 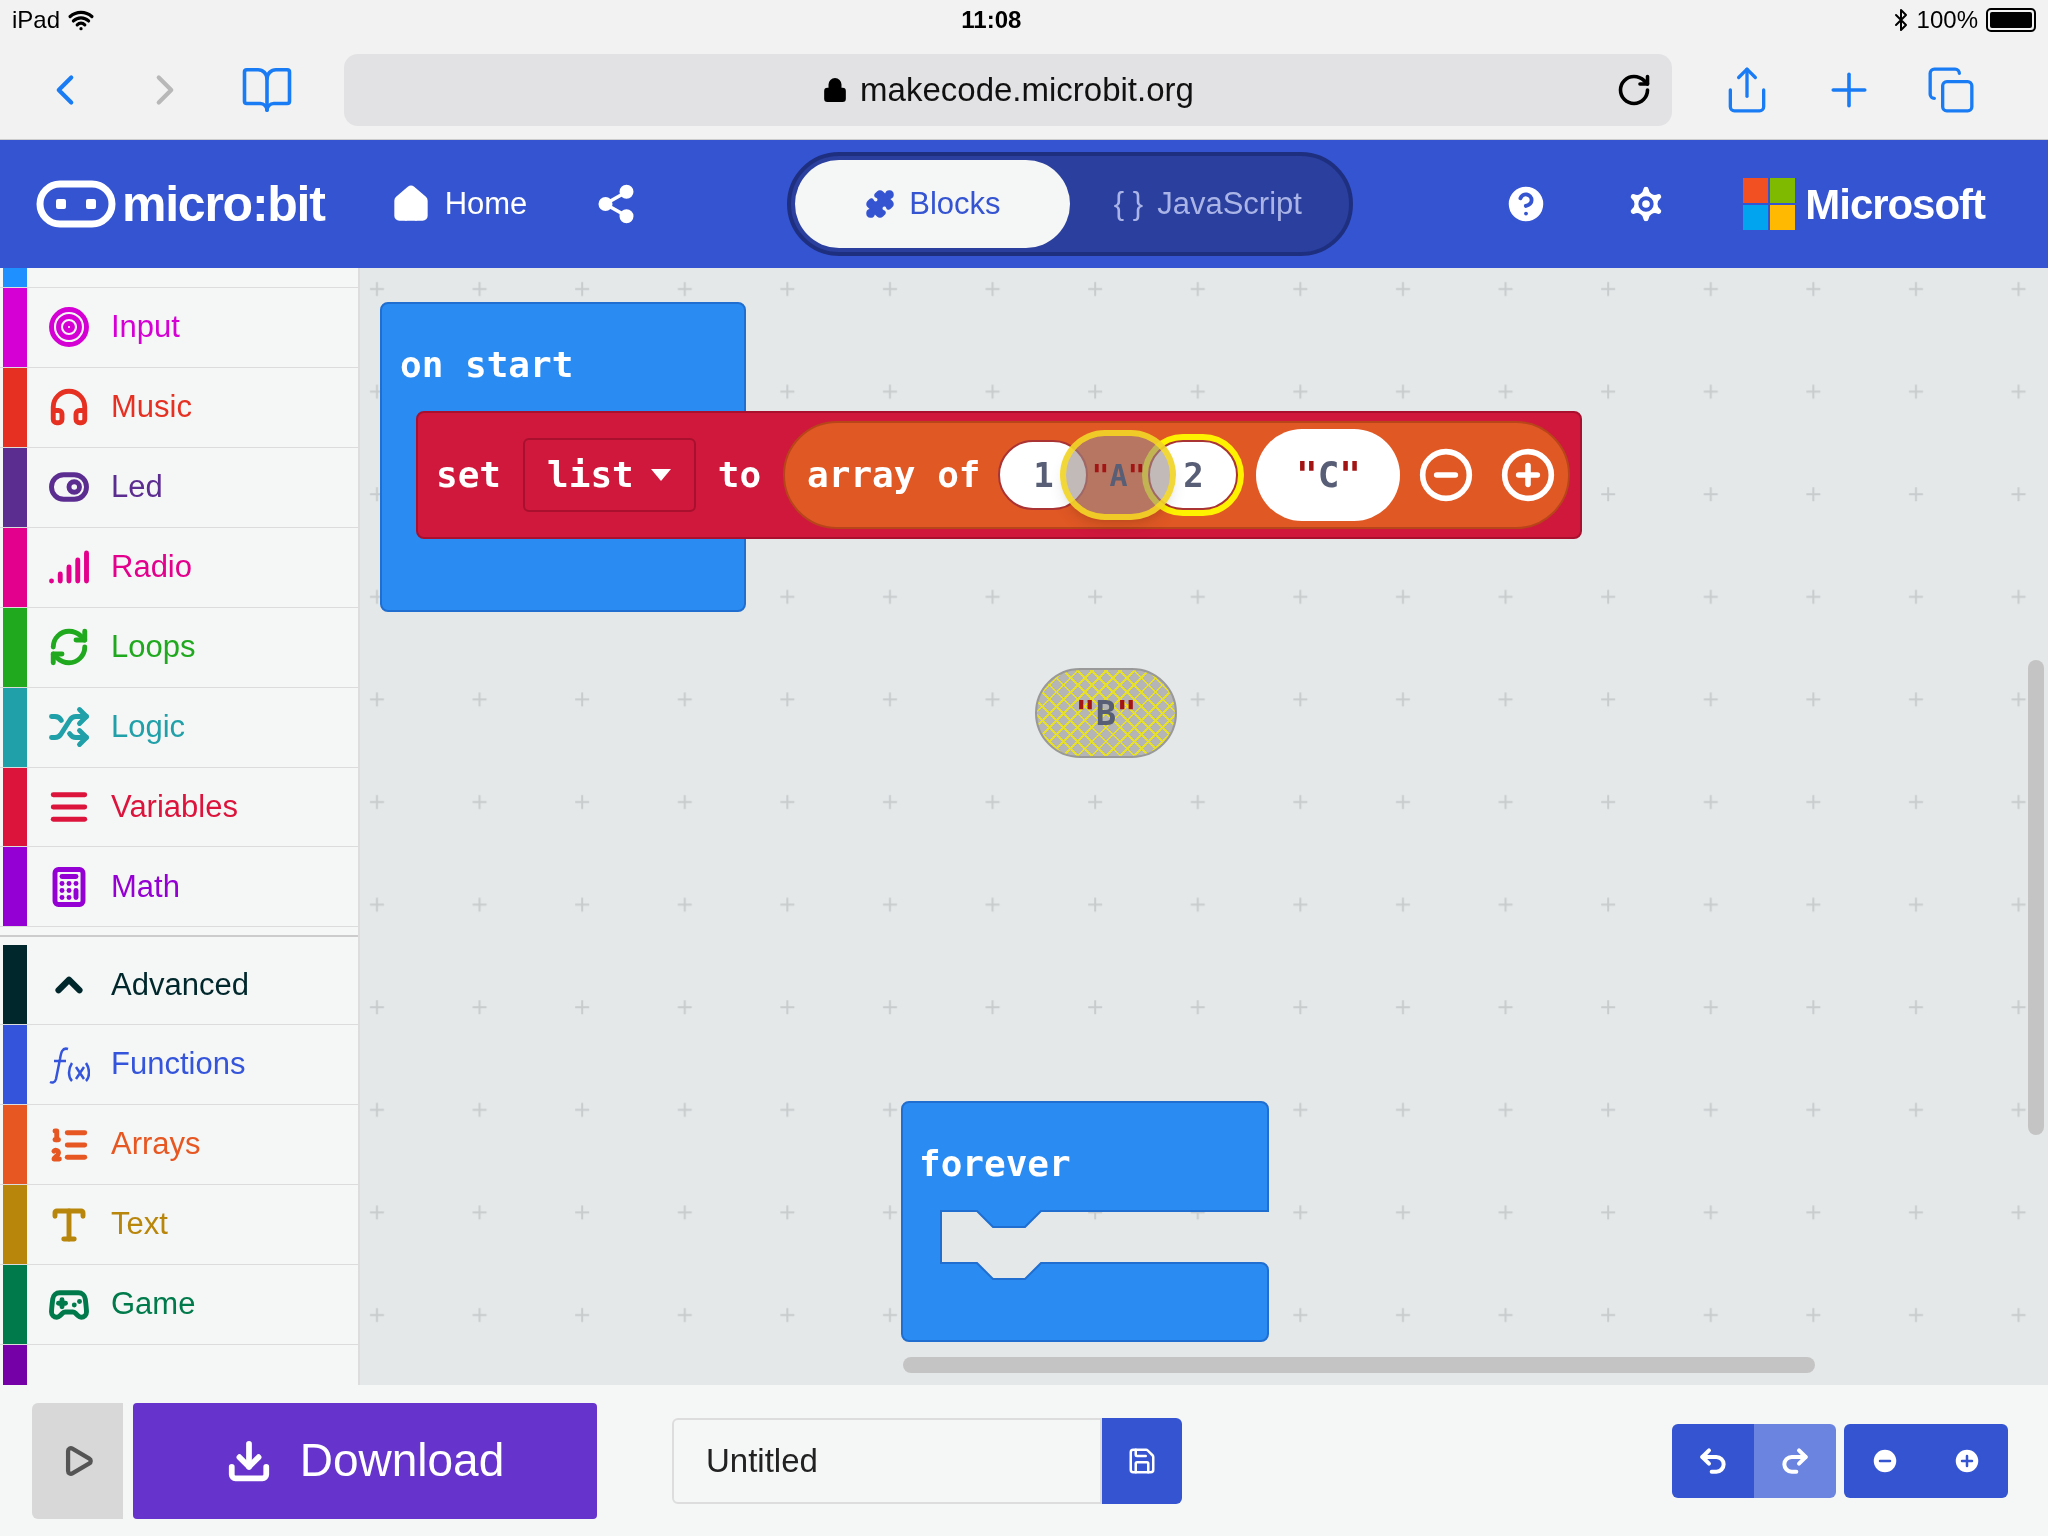 I want to click on add-item-icon, so click(x=1528, y=475).